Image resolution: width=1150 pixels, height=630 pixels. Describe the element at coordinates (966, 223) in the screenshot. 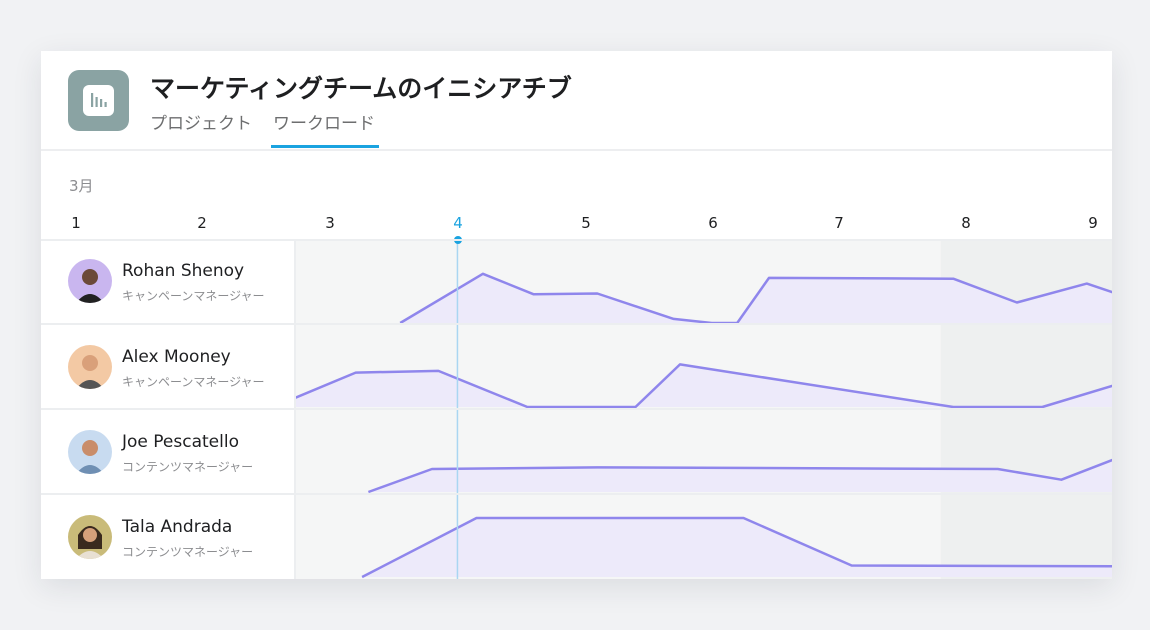

I see `day-label: 8` at that location.